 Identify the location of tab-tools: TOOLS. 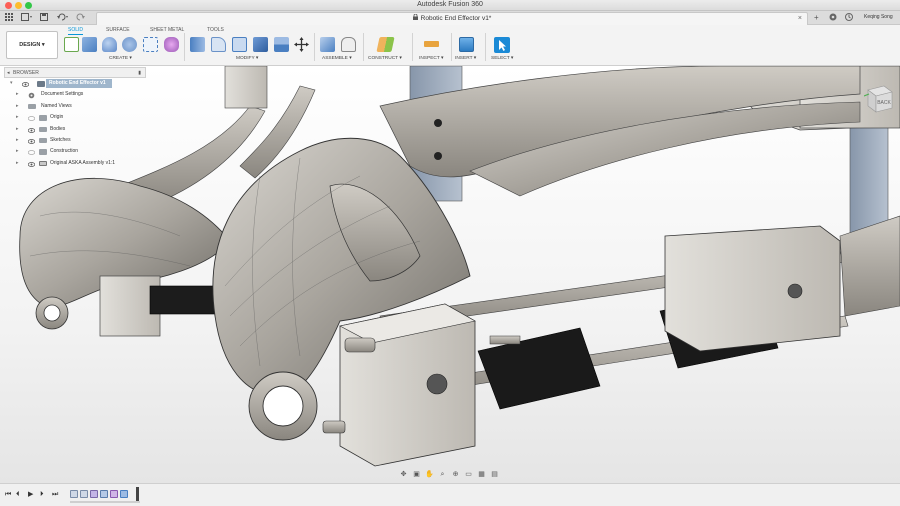
(215, 30).